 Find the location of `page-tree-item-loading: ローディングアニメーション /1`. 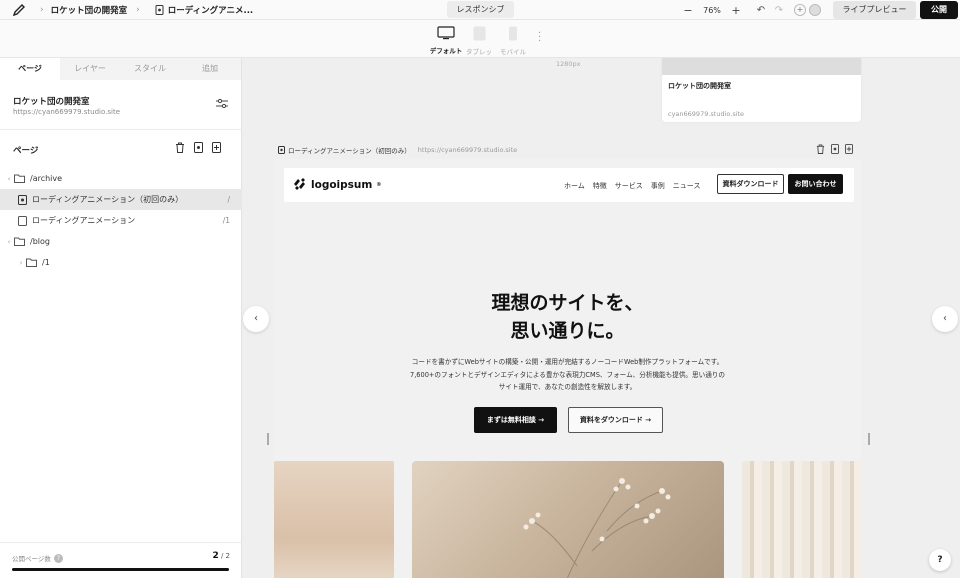

page-tree-item-loading: ローディングアニメーション /1 is located at coordinates (121, 220).